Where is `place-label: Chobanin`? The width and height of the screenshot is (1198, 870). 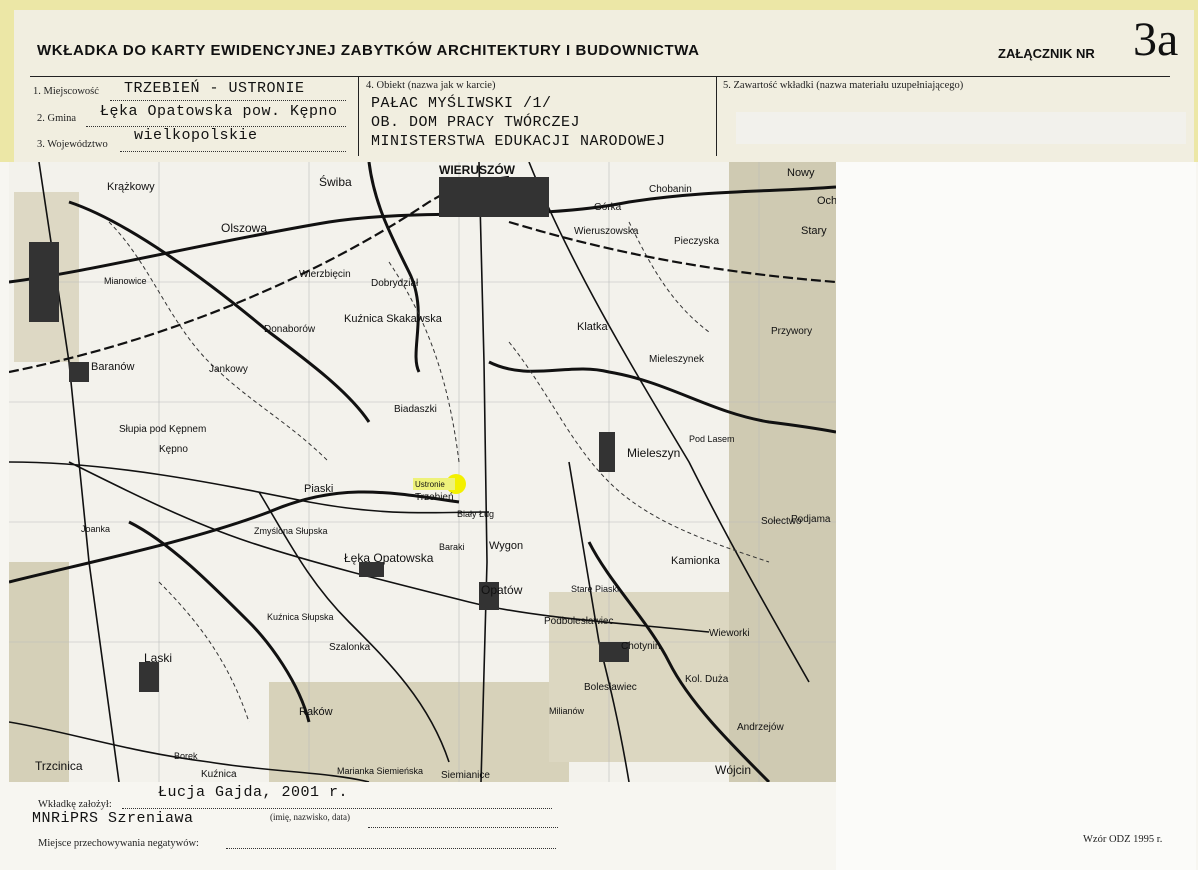 place-label: Chobanin is located at coordinates (670, 189).